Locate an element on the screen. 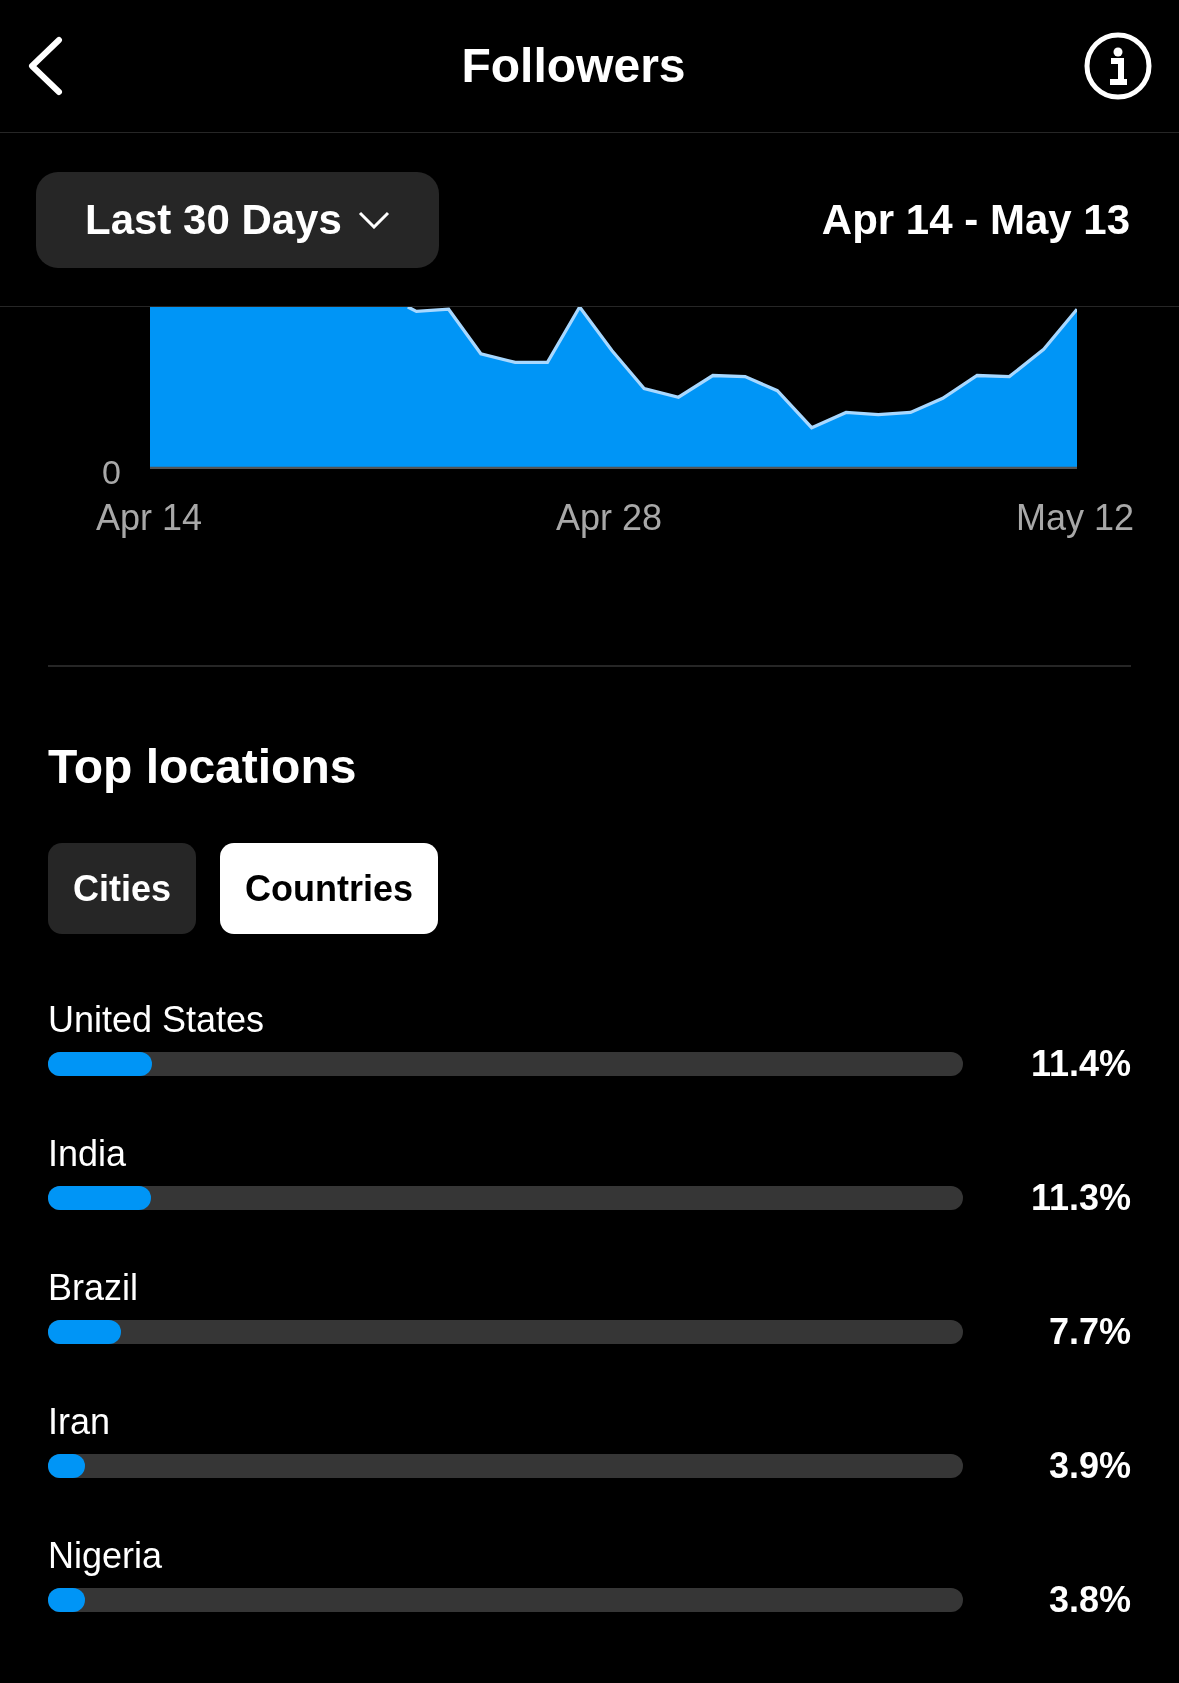 This screenshot has width=1179, height=1683. percentage: 11.3% is located at coordinates (1080, 1198).